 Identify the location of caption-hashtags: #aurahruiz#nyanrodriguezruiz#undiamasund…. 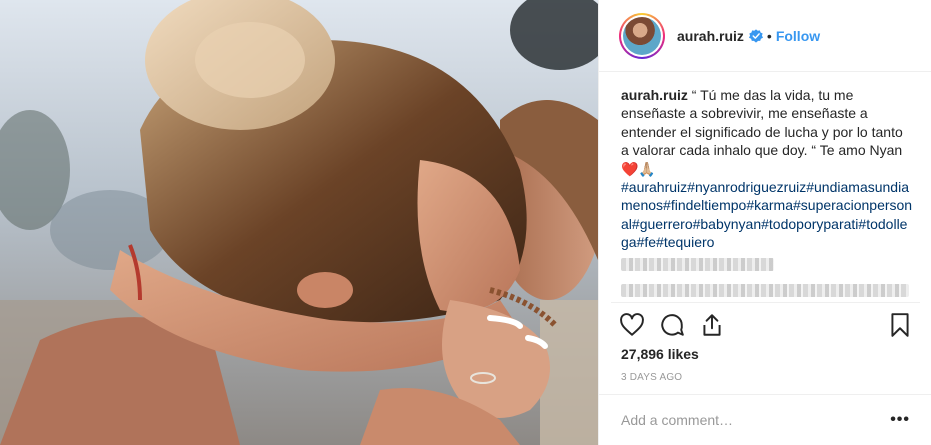
(767, 215).